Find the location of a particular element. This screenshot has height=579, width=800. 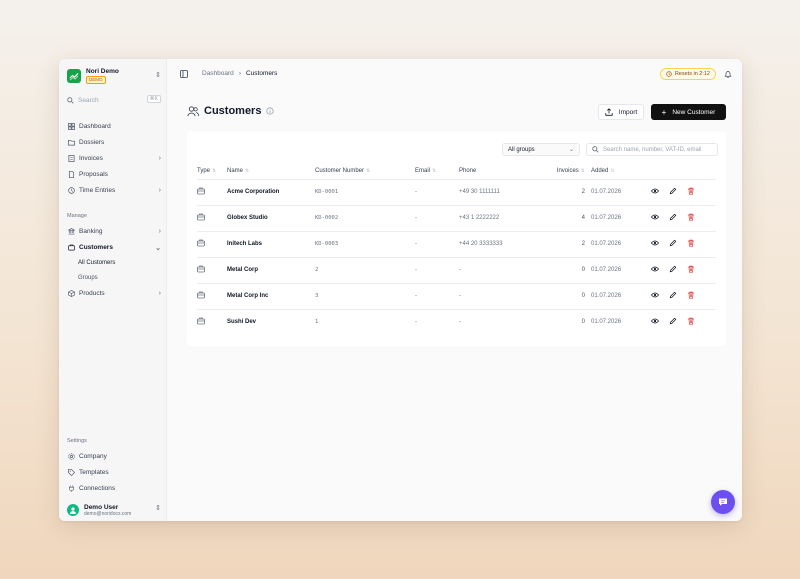

sidebar-item-label: Products is located at coordinates (92, 293).